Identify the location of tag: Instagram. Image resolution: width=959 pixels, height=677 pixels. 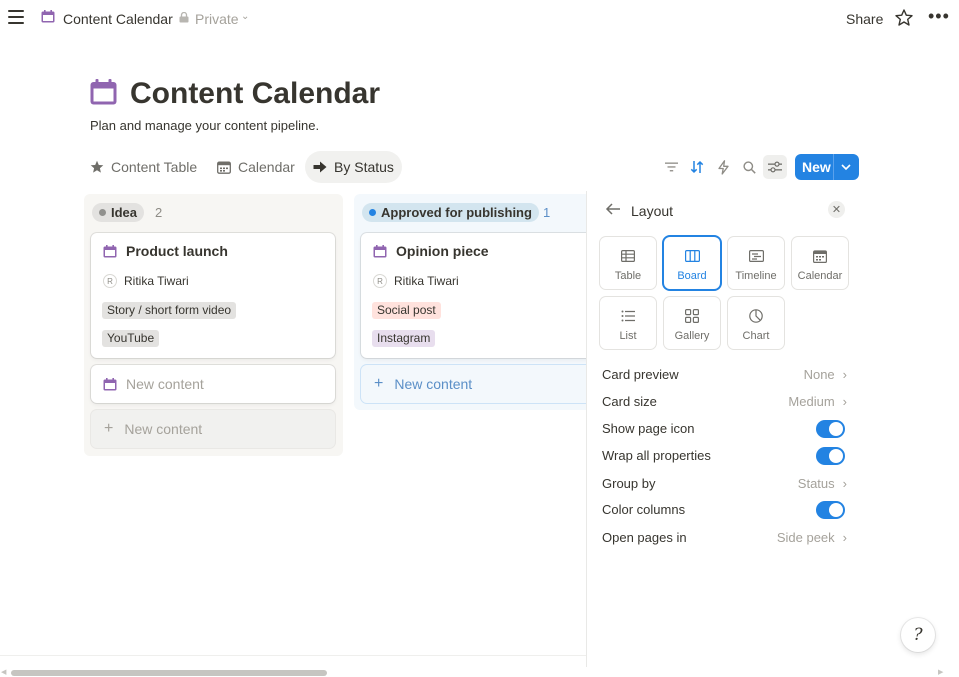
(404, 338).